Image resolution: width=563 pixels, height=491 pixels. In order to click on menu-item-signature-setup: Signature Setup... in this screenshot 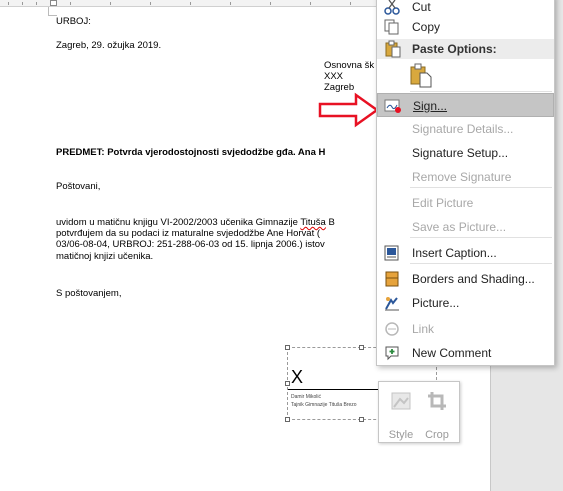, I will do `click(465, 153)`.